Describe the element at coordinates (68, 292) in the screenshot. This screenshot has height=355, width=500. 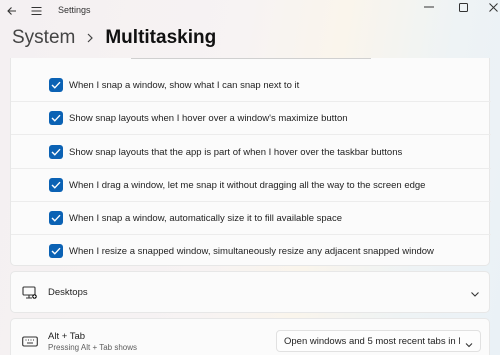
I see `desktops-label: Desktops` at that location.